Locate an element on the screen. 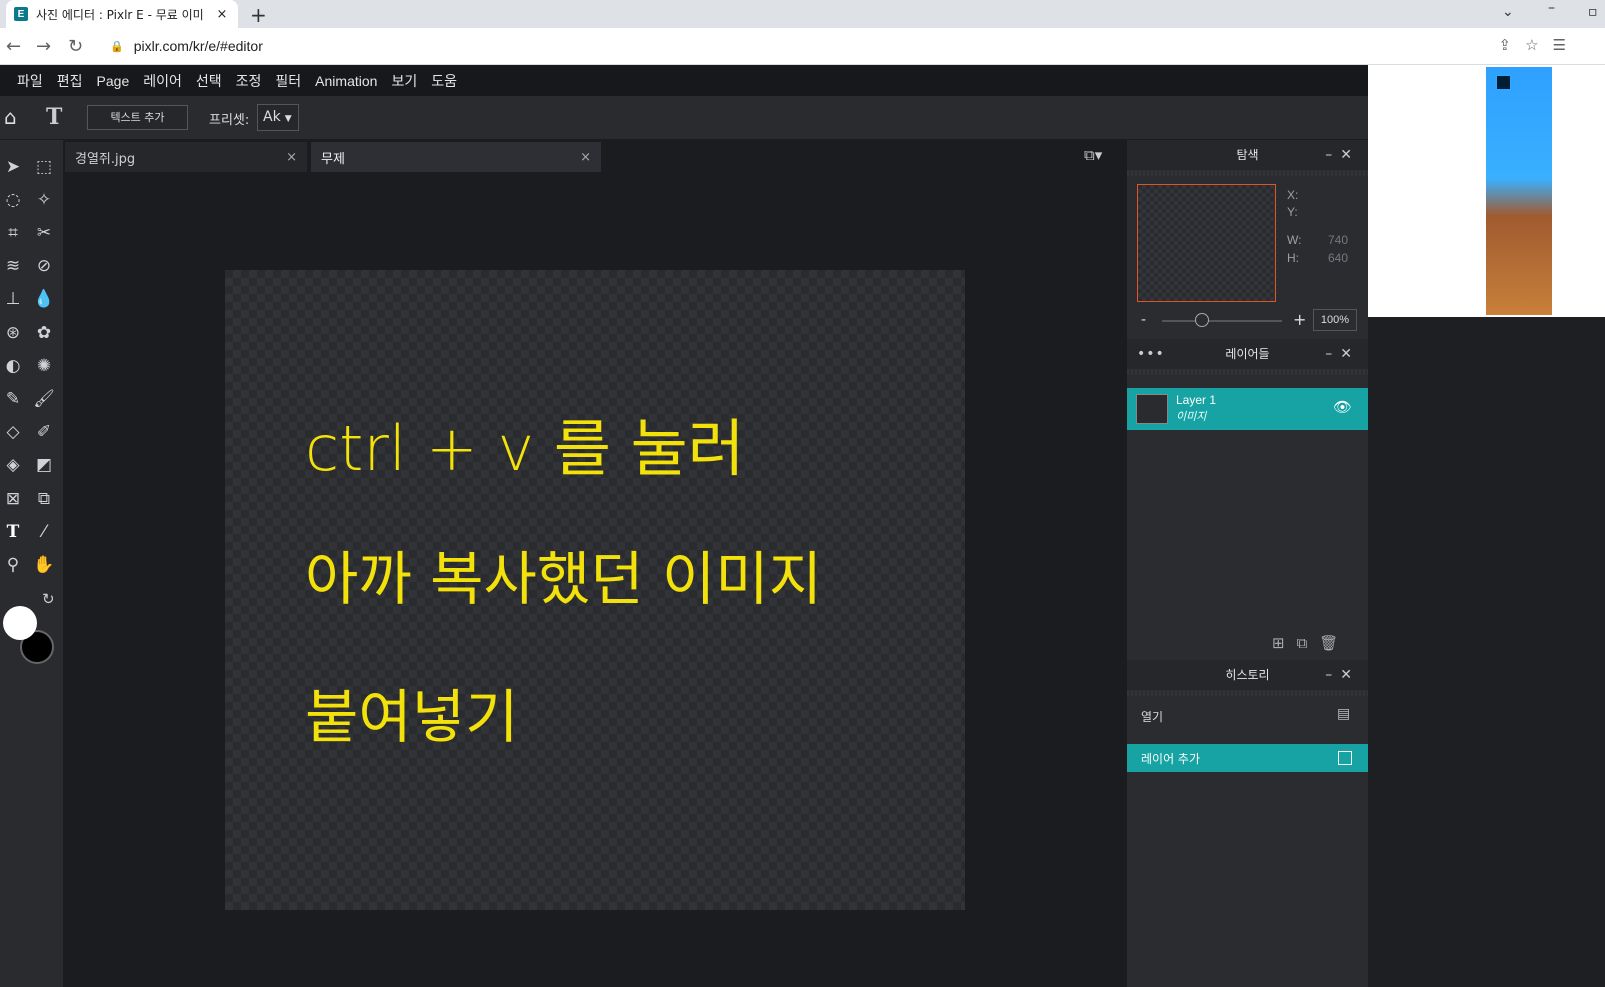  zoom-tool-icon: ⚲ is located at coordinates (13, 565).